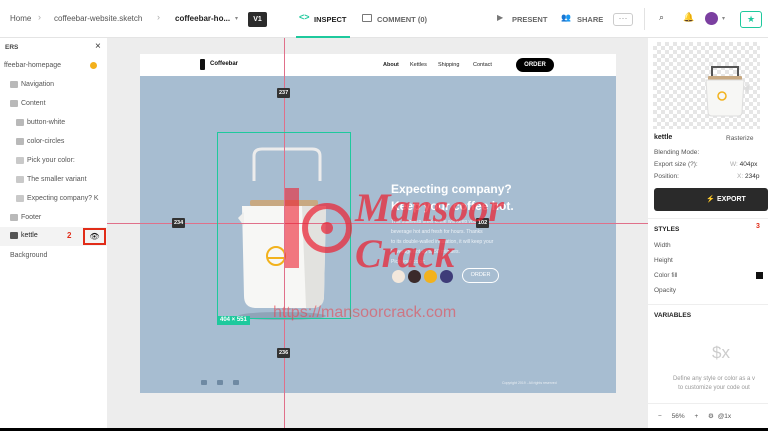  I want to click on blending-mode-label: Blending Mode:, so click(677, 152).